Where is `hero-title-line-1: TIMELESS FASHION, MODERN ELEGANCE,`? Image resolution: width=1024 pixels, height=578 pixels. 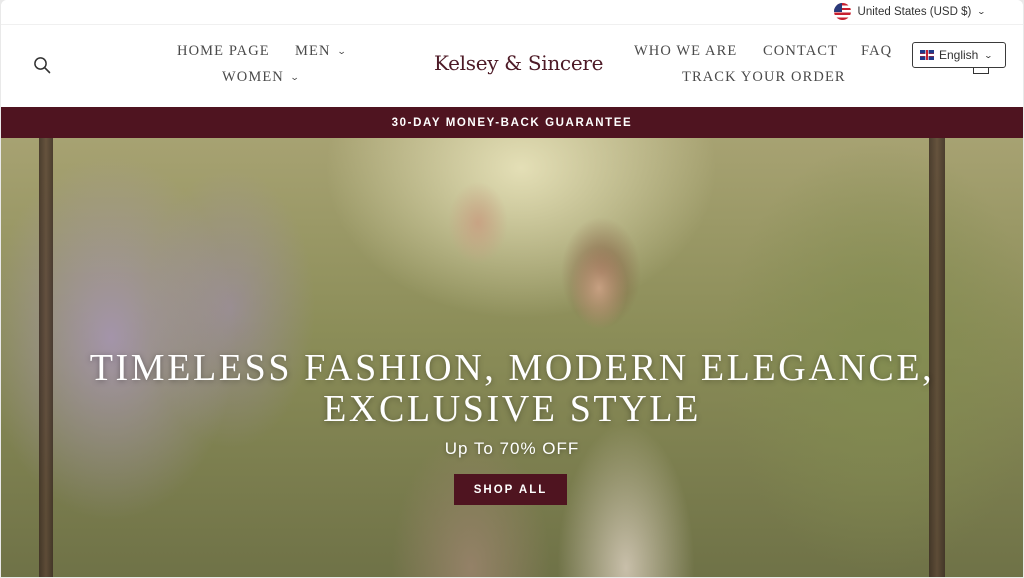 hero-title-line-1: TIMELESS FASHION, MODERN ELEGANCE, is located at coordinates (512, 368).